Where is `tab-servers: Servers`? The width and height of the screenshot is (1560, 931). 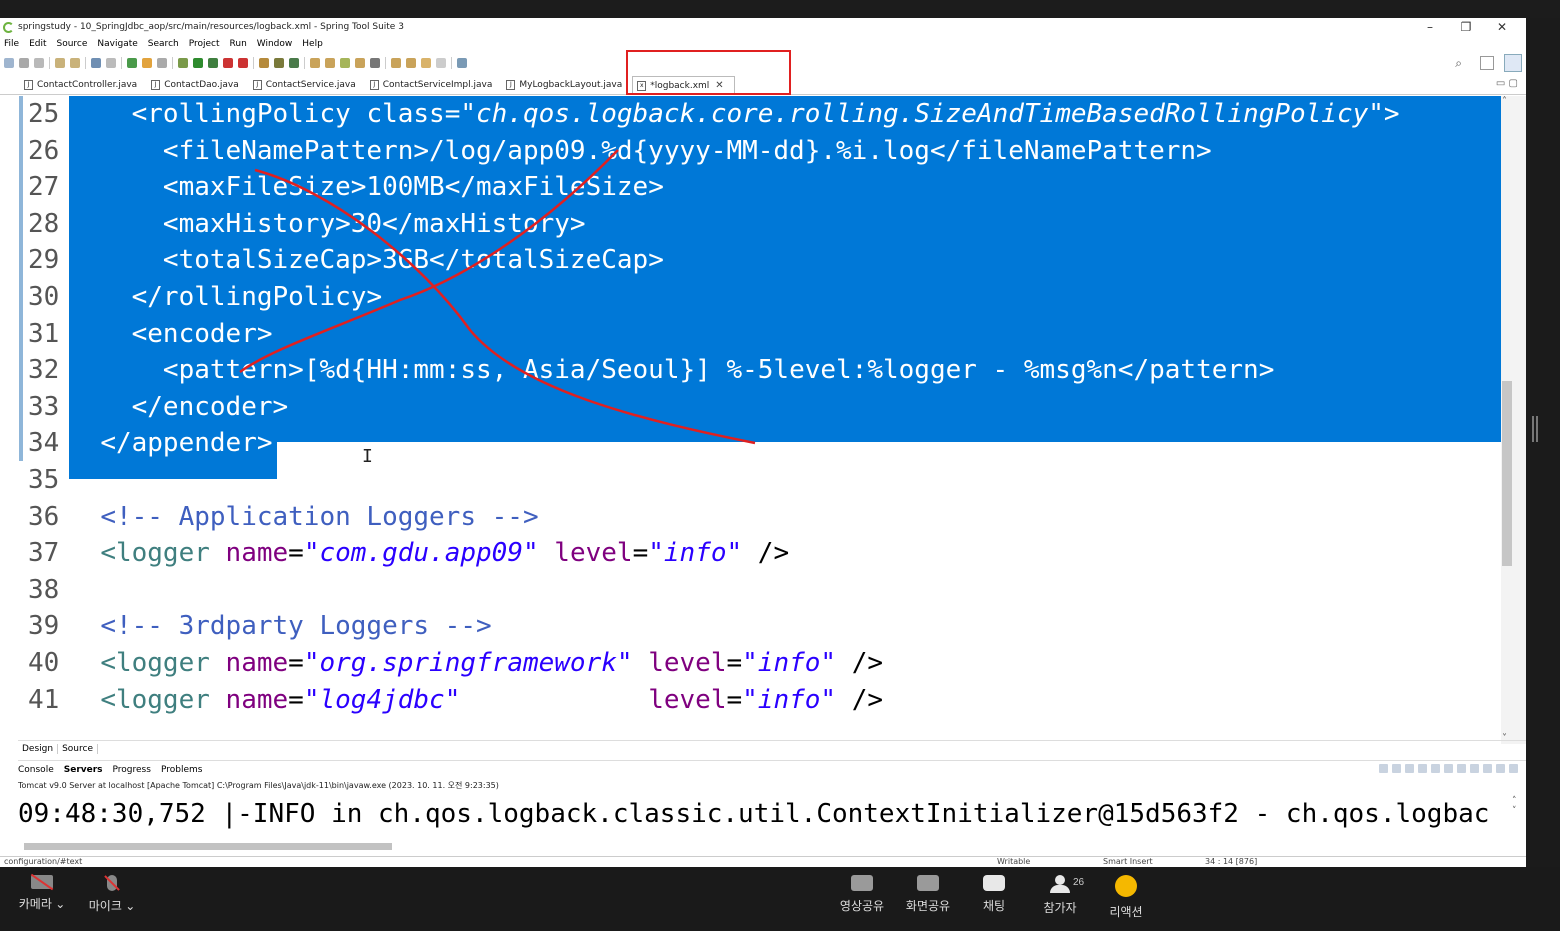
tab-servers: Servers is located at coordinates (83, 770).